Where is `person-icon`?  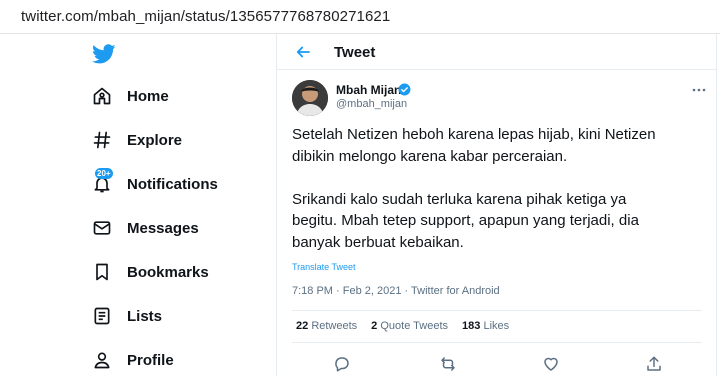 person-icon is located at coordinates (102, 359).